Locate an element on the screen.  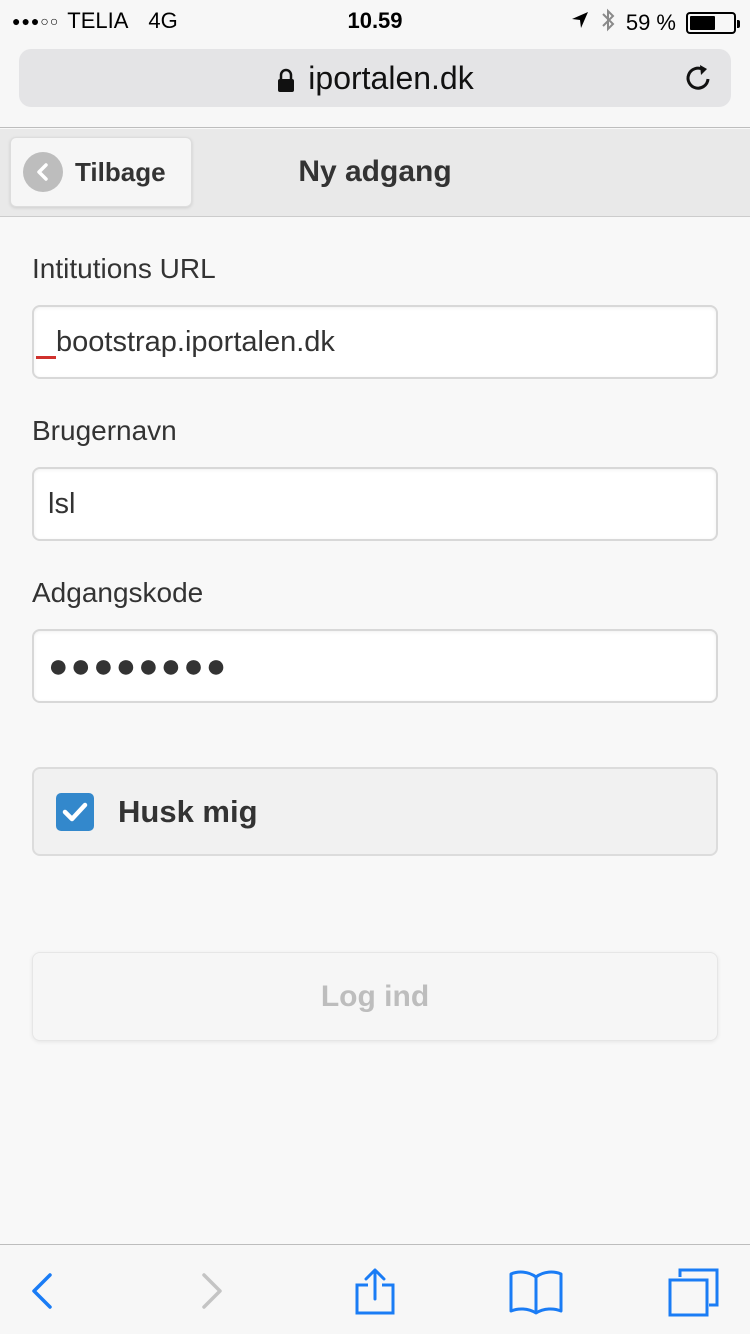
browser-forward-icon is located at coordinates (210, 1291).